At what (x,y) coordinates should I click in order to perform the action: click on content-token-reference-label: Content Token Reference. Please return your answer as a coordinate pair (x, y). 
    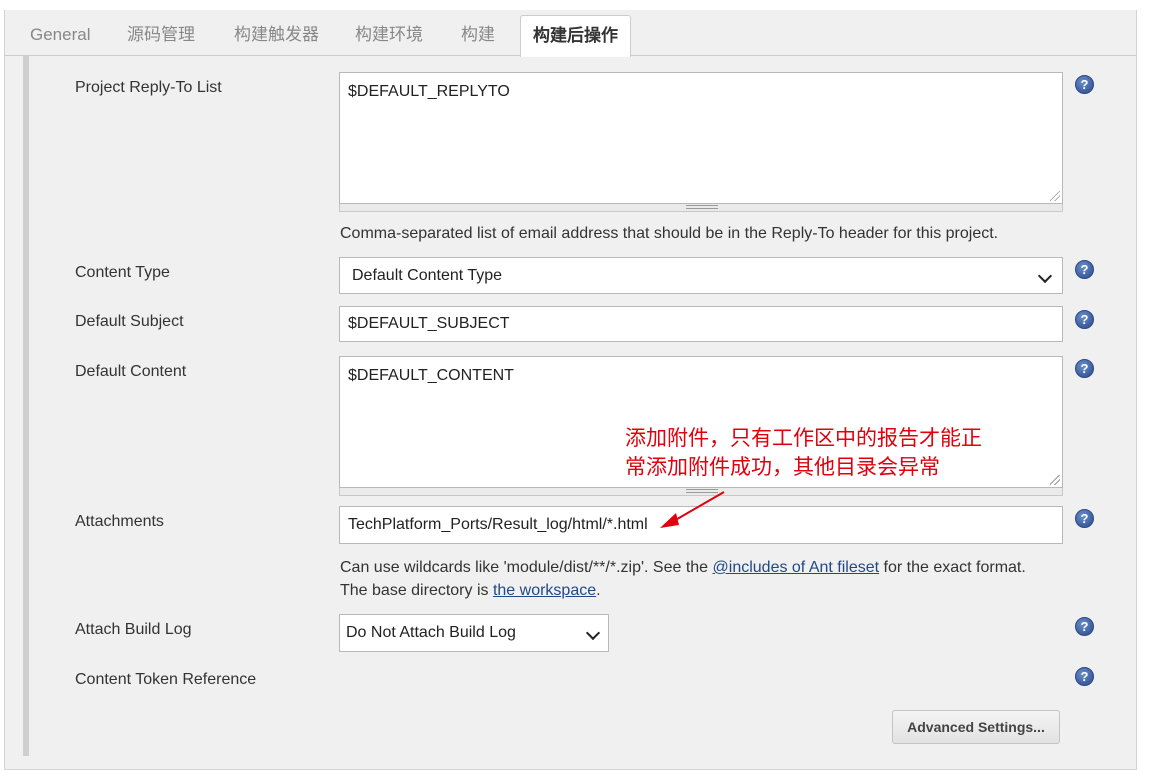
    Looking at the image, I should click on (166, 679).